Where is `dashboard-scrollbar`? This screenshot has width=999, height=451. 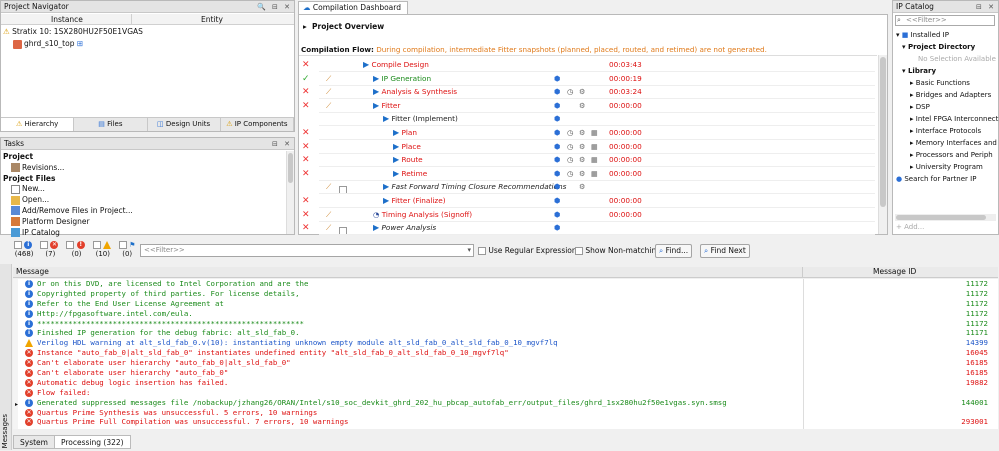
dashboard-scrollbar is located at coordinates (882, 144).